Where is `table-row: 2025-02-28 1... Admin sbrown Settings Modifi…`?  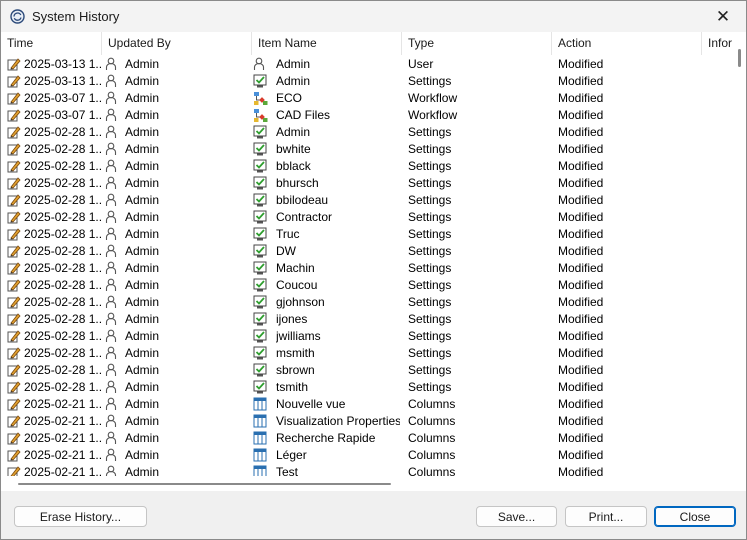 table-row: 2025-02-28 1... Admin sbrown Settings Modifi… is located at coordinates (367, 370).